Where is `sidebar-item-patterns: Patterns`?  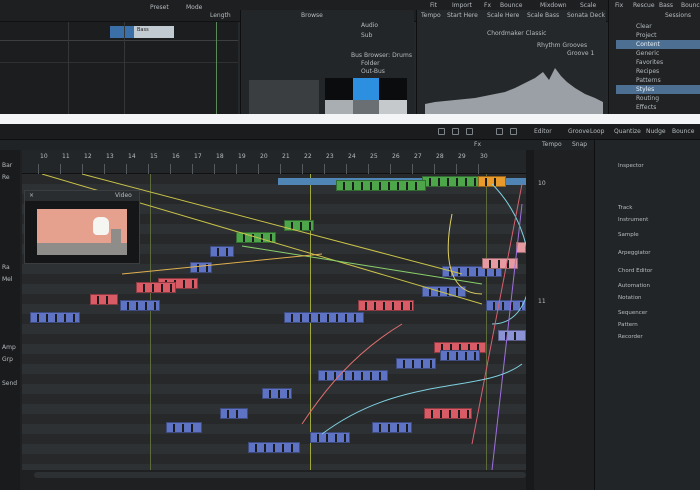 sidebar-item-patterns: Patterns is located at coordinates (658, 80).